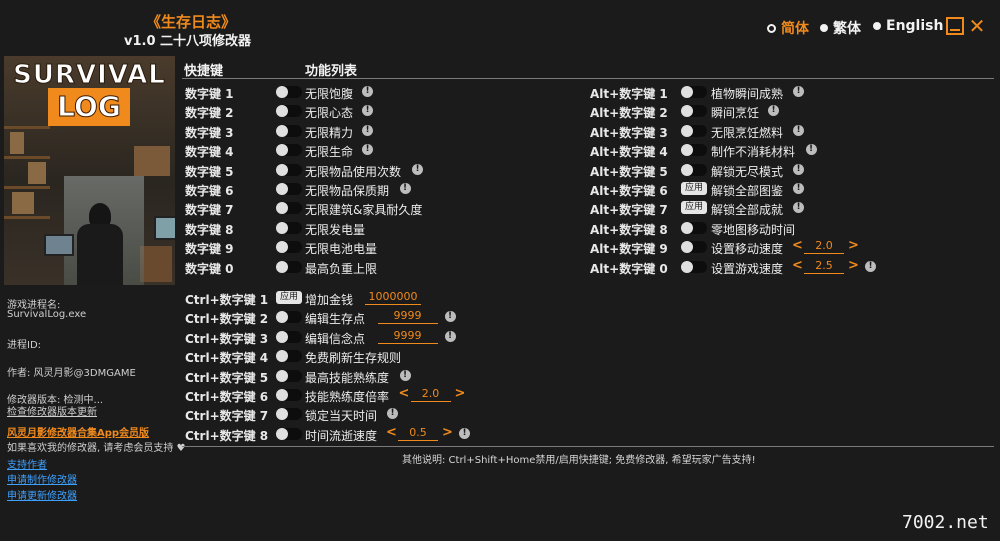 This screenshot has width=1000, height=541. I want to click on request-update-link: 申请更新修改器, so click(42, 494).